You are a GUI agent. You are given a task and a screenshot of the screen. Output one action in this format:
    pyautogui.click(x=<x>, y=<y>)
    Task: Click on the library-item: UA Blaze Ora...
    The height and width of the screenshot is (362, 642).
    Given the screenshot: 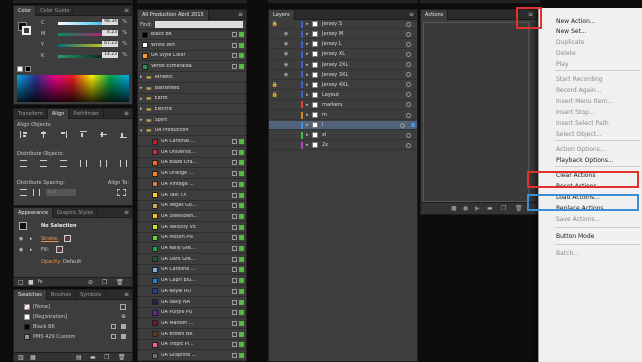 What is the action you would take?
    pyautogui.click(x=192, y=163)
    